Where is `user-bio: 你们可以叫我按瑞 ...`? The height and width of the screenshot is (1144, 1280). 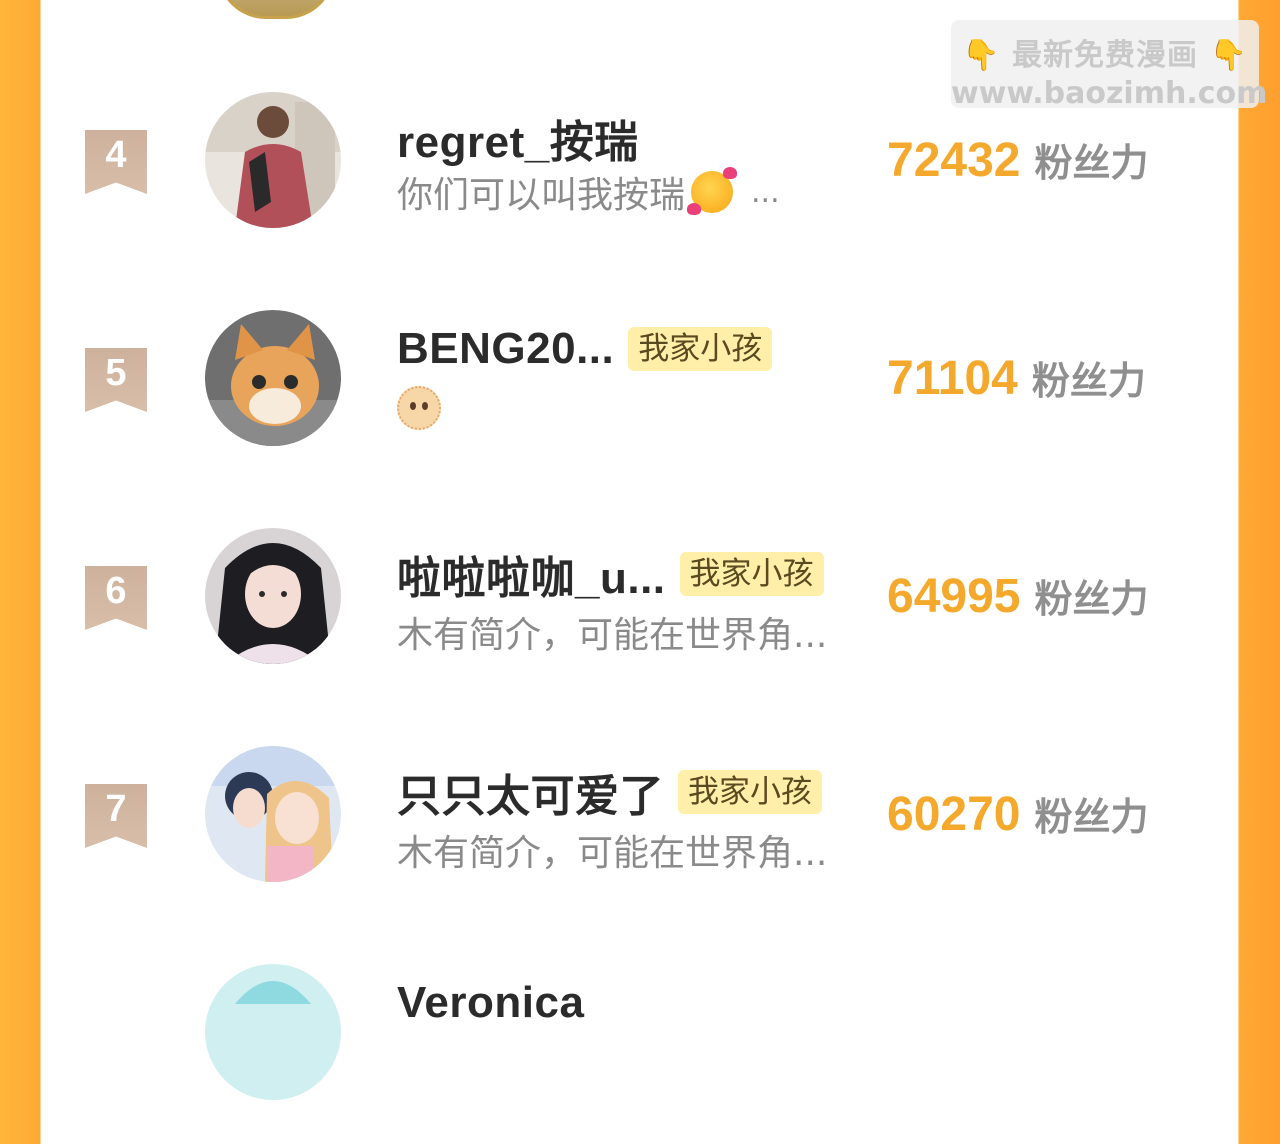 user-bio: 你们可以叫我按瑞 ... is located at coordinates (588, 192).